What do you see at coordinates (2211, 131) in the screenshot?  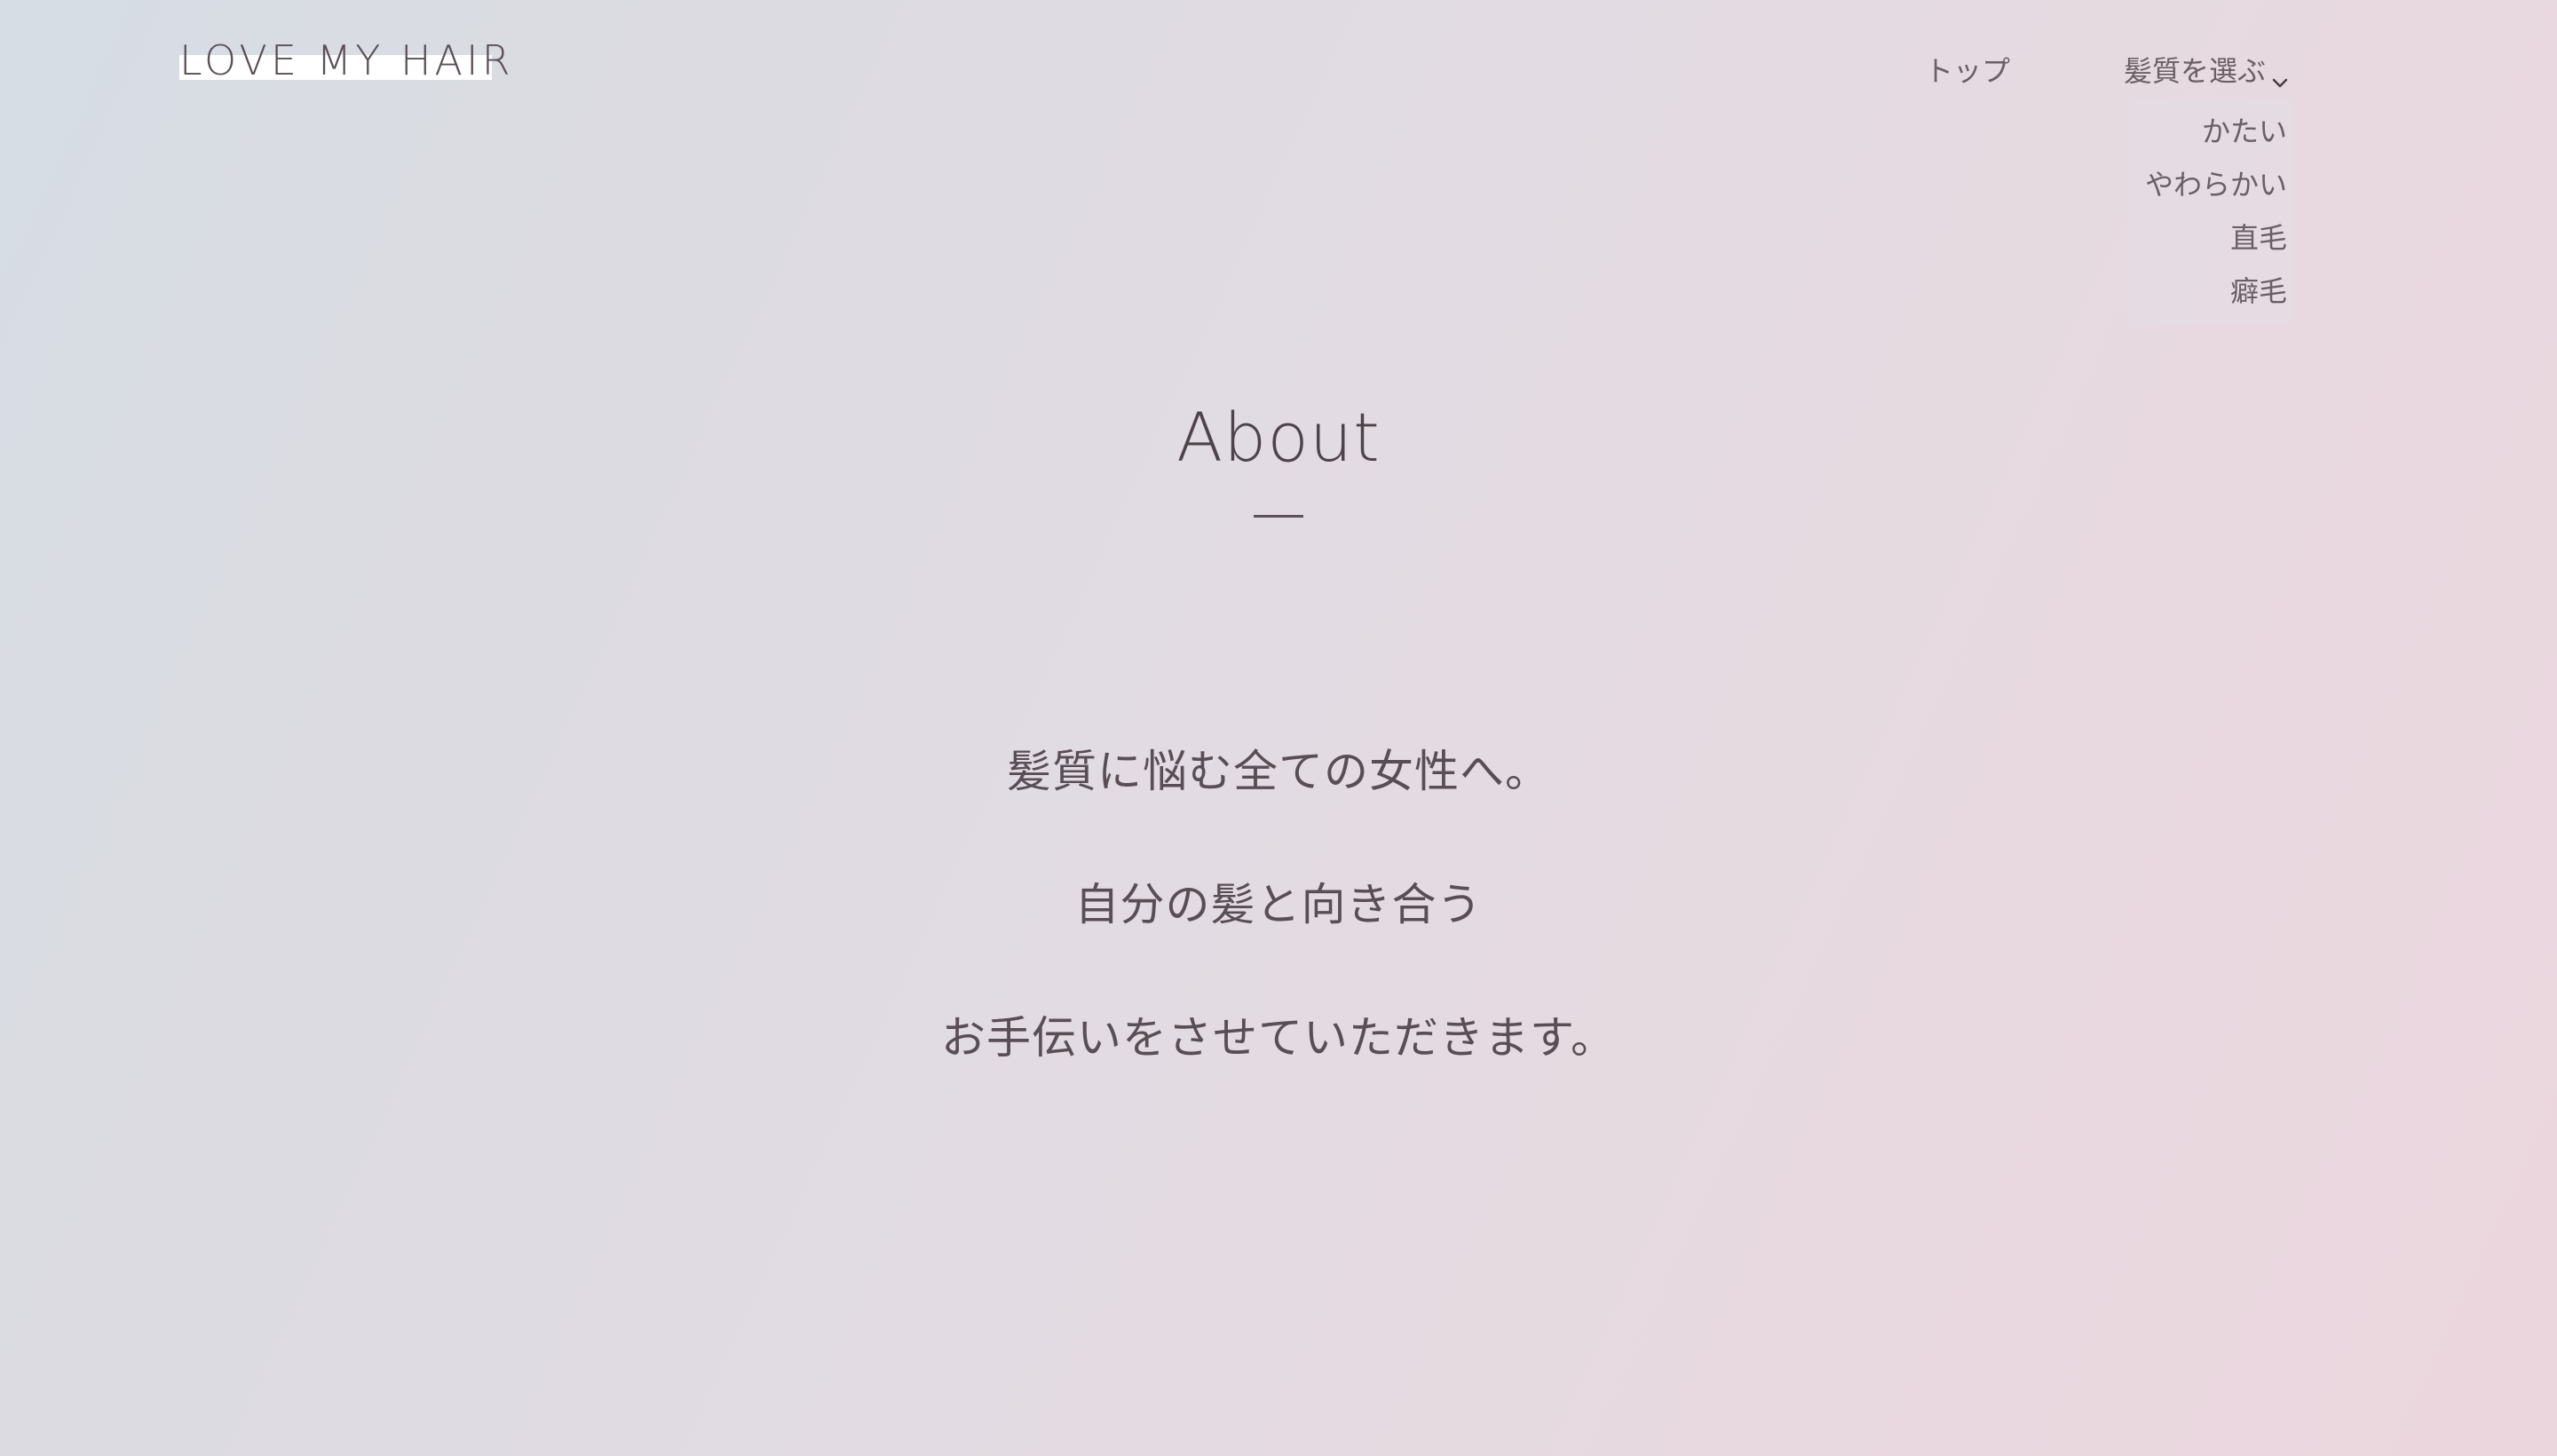 I see `dropdown-item-hard: かたい` at bounding box center [2211, 131].